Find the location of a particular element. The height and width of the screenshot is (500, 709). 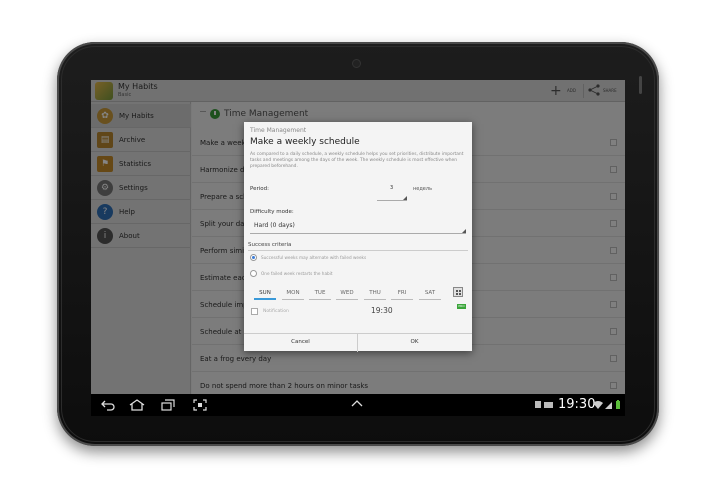

period-label: Period: is located at coordinates (260, 189).